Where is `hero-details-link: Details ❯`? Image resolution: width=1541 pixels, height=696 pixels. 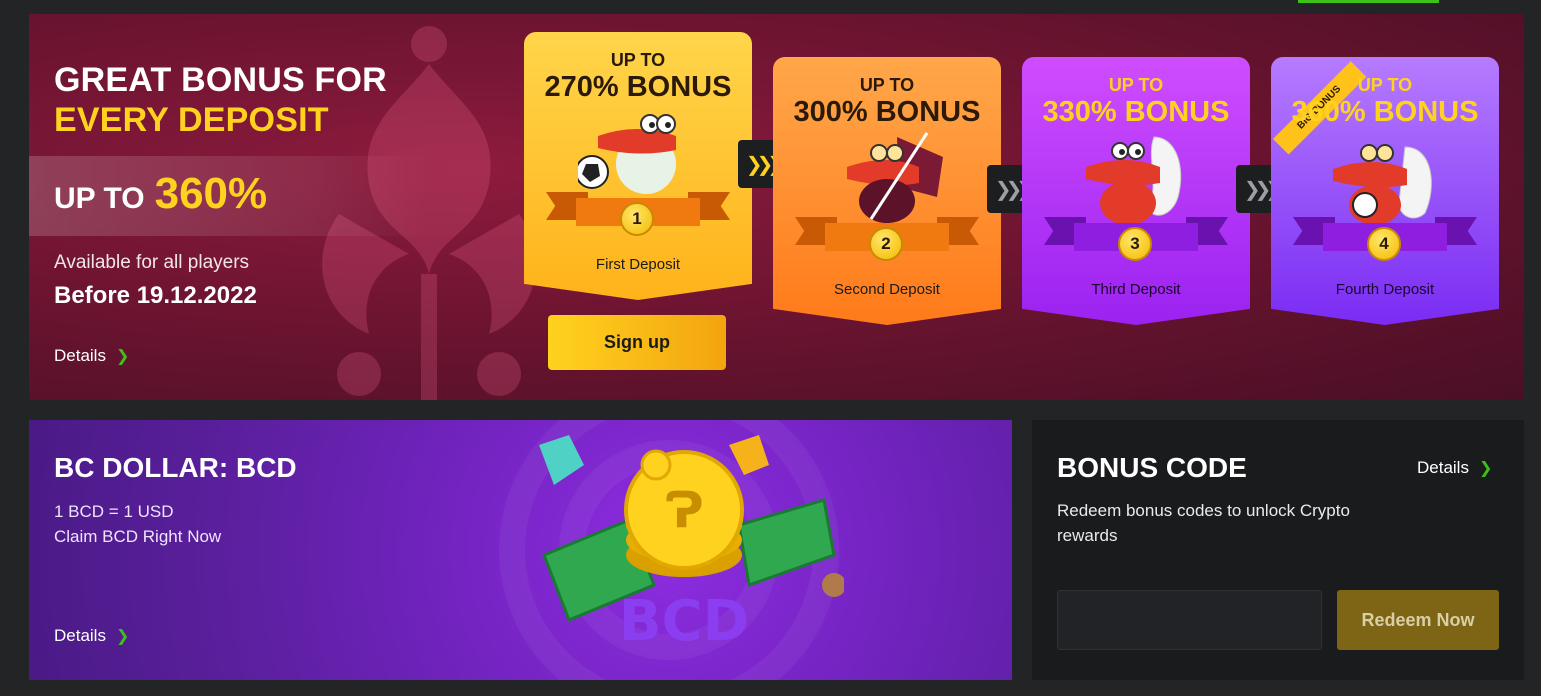 hero-details-link: Details ❯ is located at coordinates (91, 356).